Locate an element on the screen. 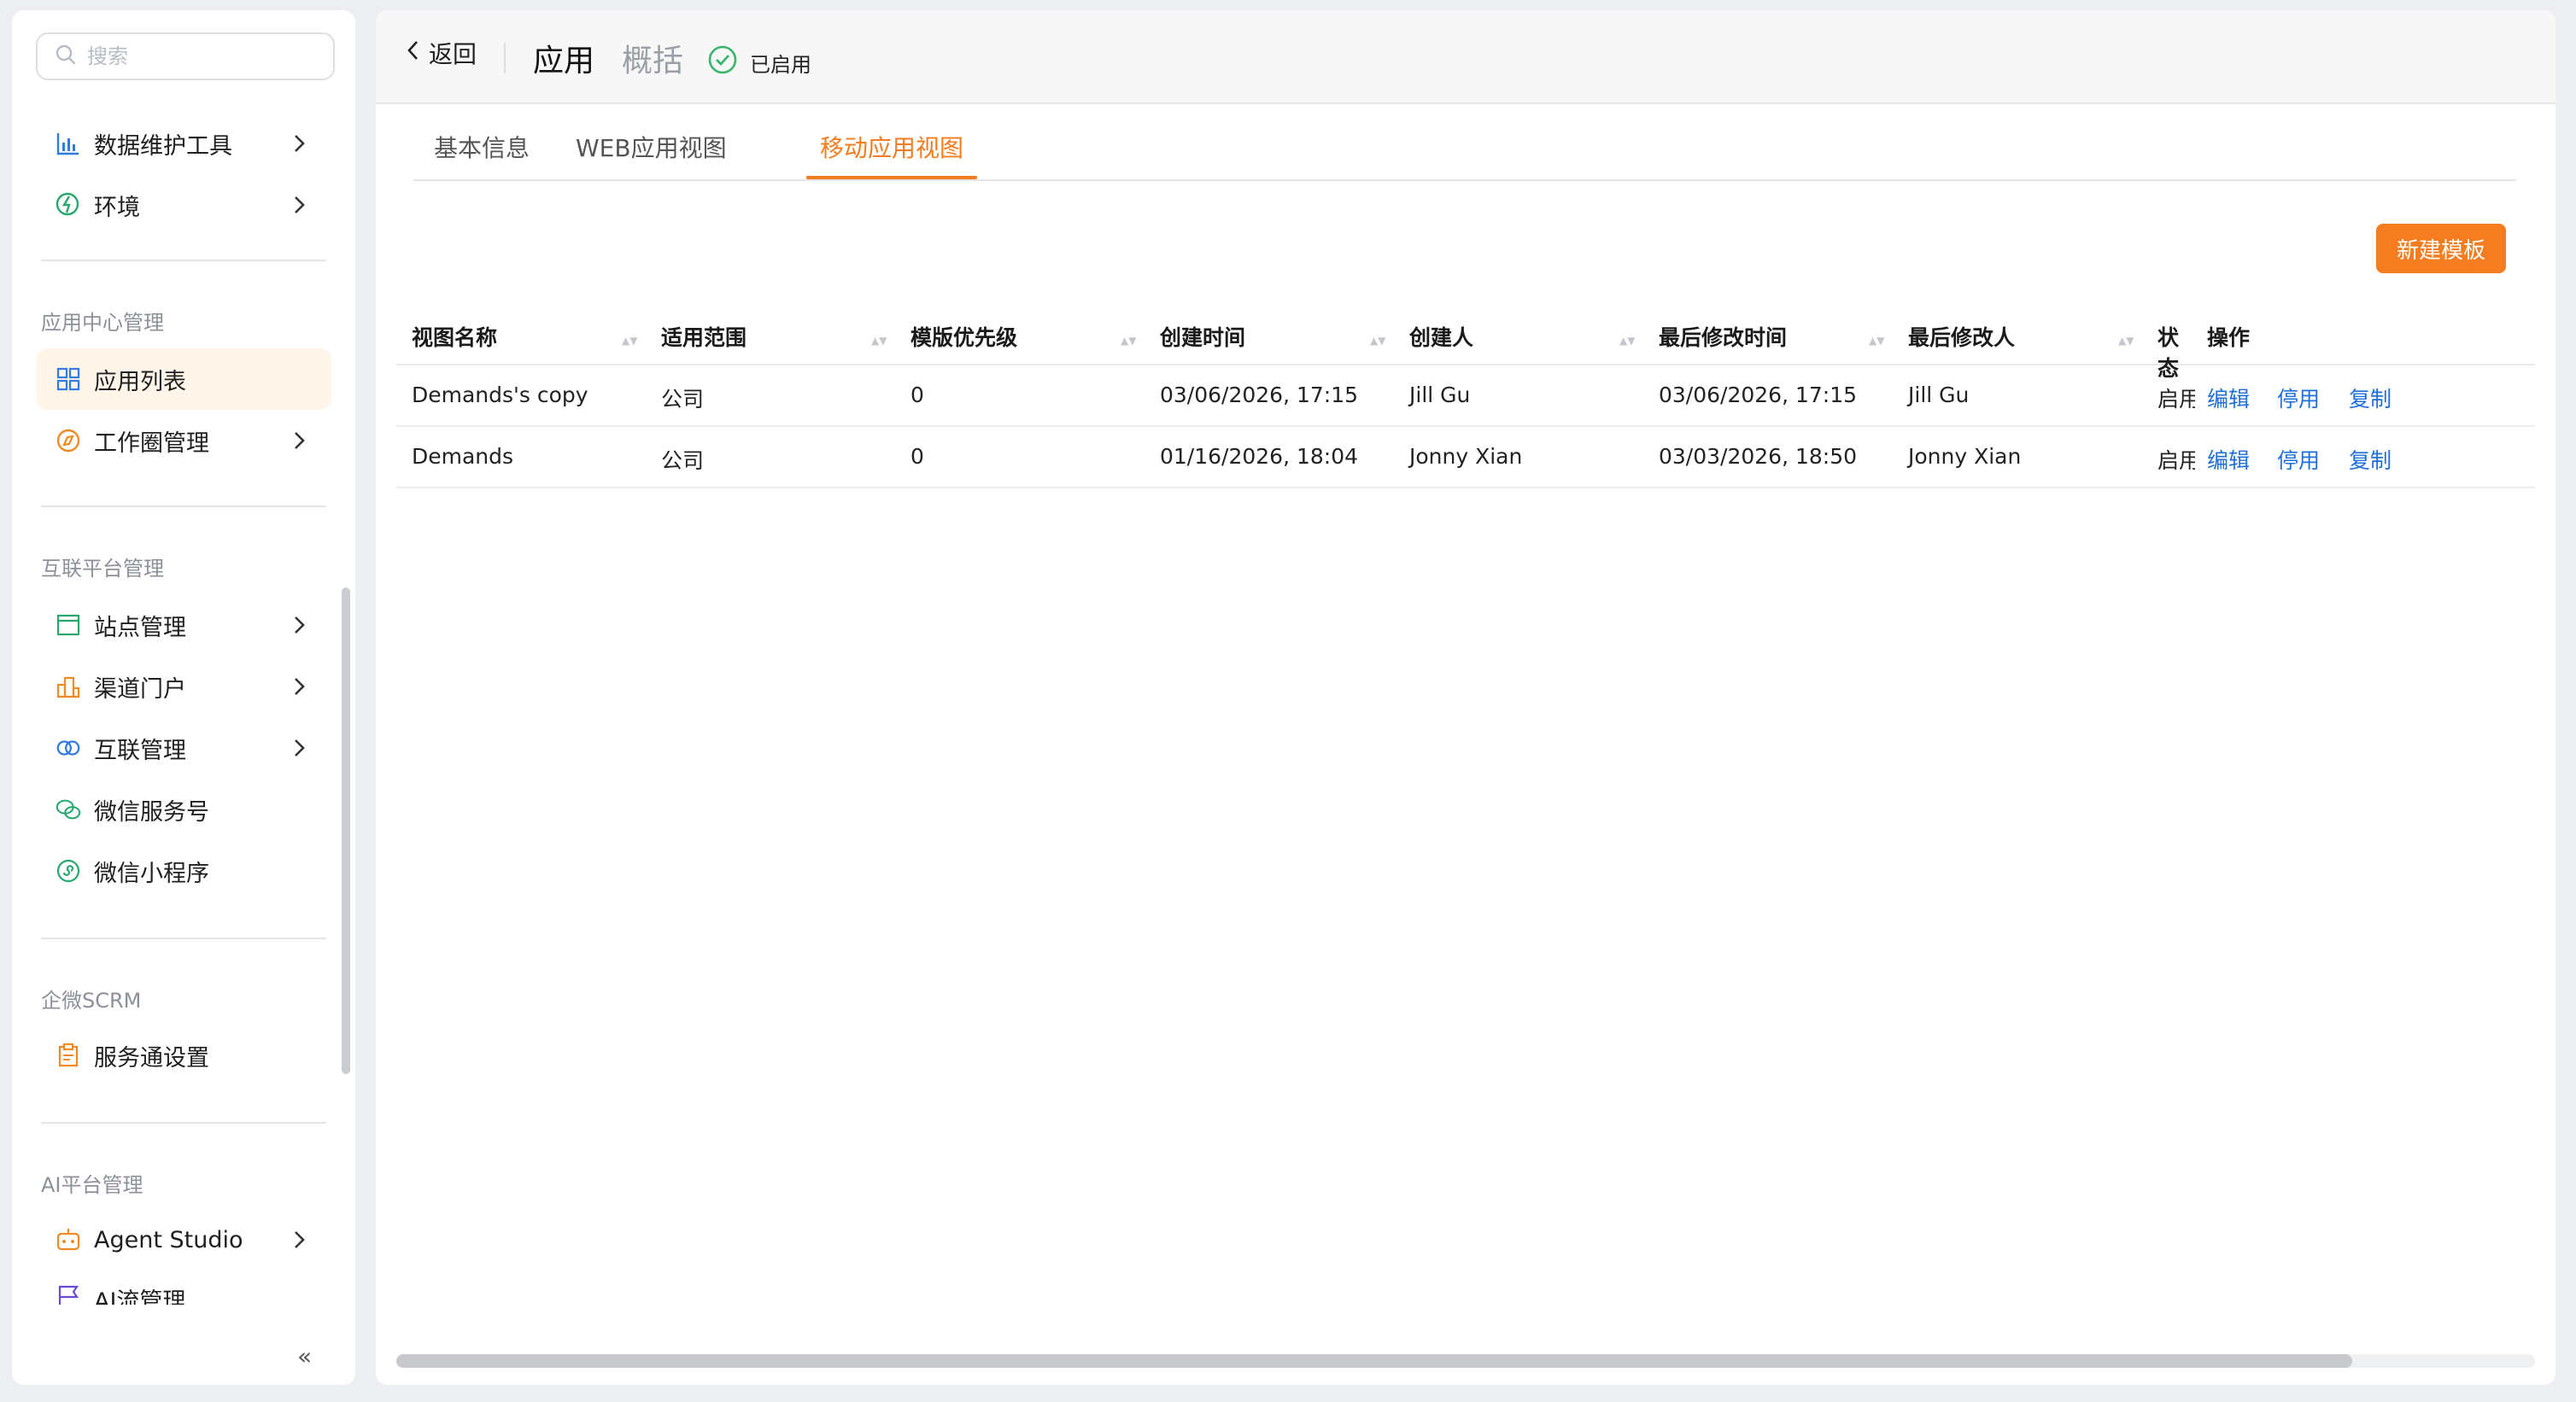 The width and height of the screenshot is (2576, 1402). sidebar-item-label: 服务通设置 is located at coordinates (151, 1058).